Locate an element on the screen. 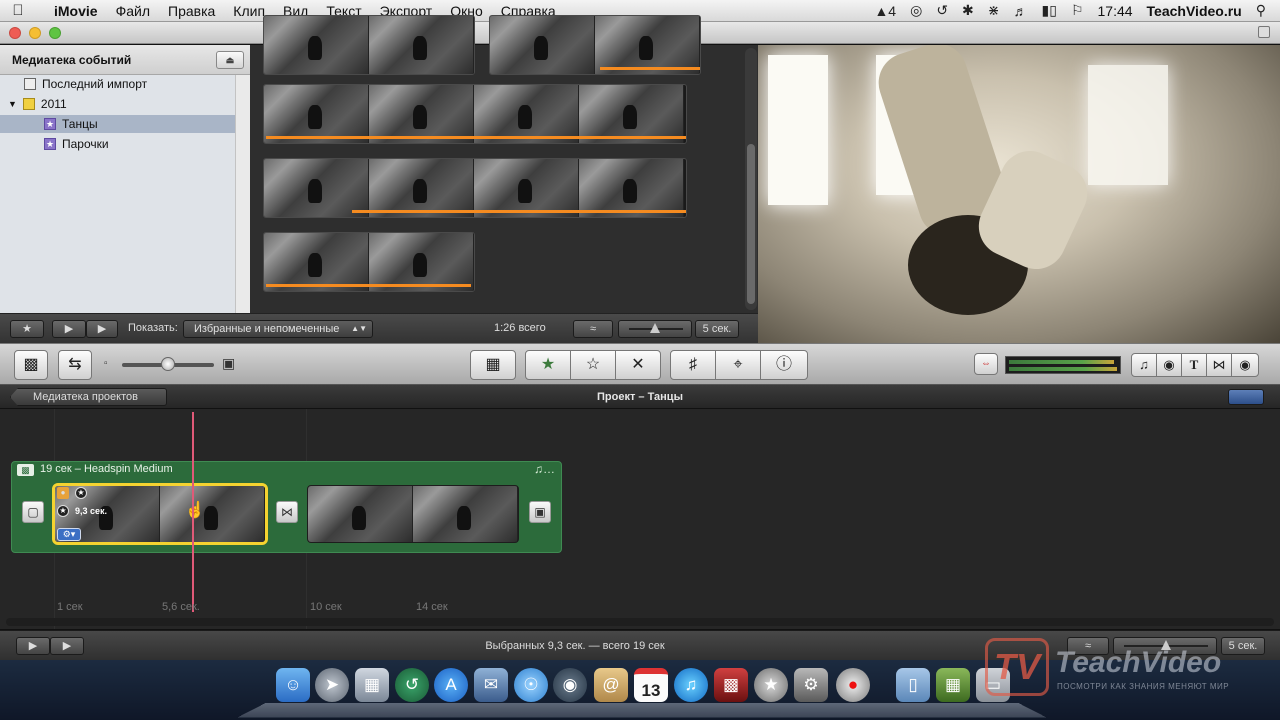 The width and height of the screenshot is (1280, 720). browser-scrollbar is located at coordinates (751, 179).